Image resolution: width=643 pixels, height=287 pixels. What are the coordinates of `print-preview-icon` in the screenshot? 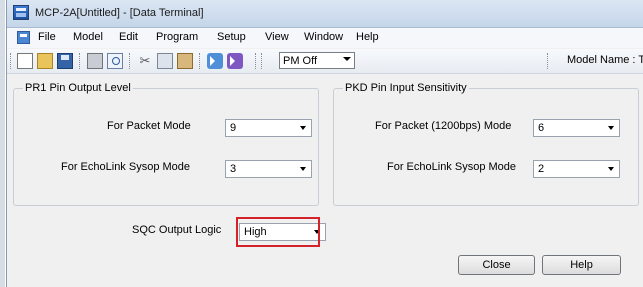 It's located at (115, 61).